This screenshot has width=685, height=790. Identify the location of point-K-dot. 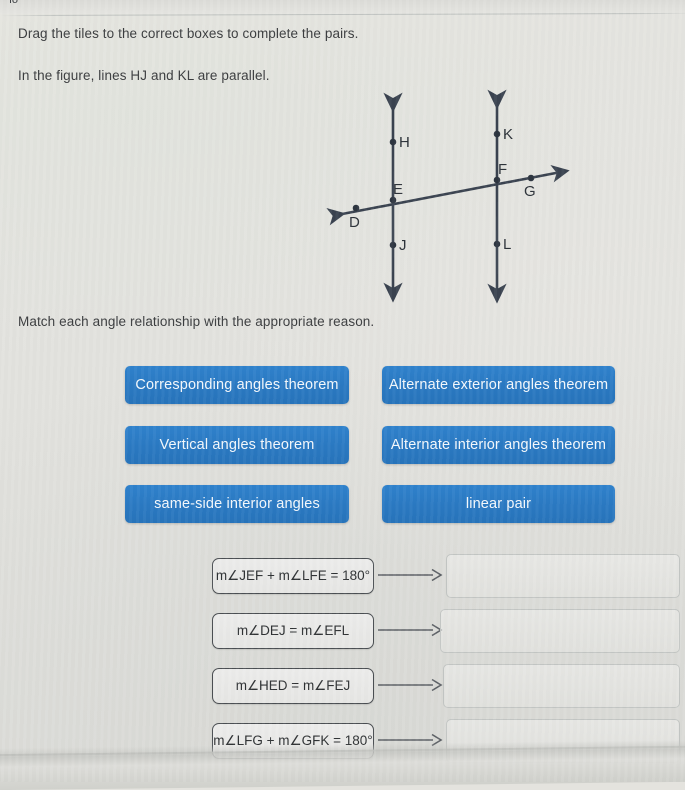
(497, 134).